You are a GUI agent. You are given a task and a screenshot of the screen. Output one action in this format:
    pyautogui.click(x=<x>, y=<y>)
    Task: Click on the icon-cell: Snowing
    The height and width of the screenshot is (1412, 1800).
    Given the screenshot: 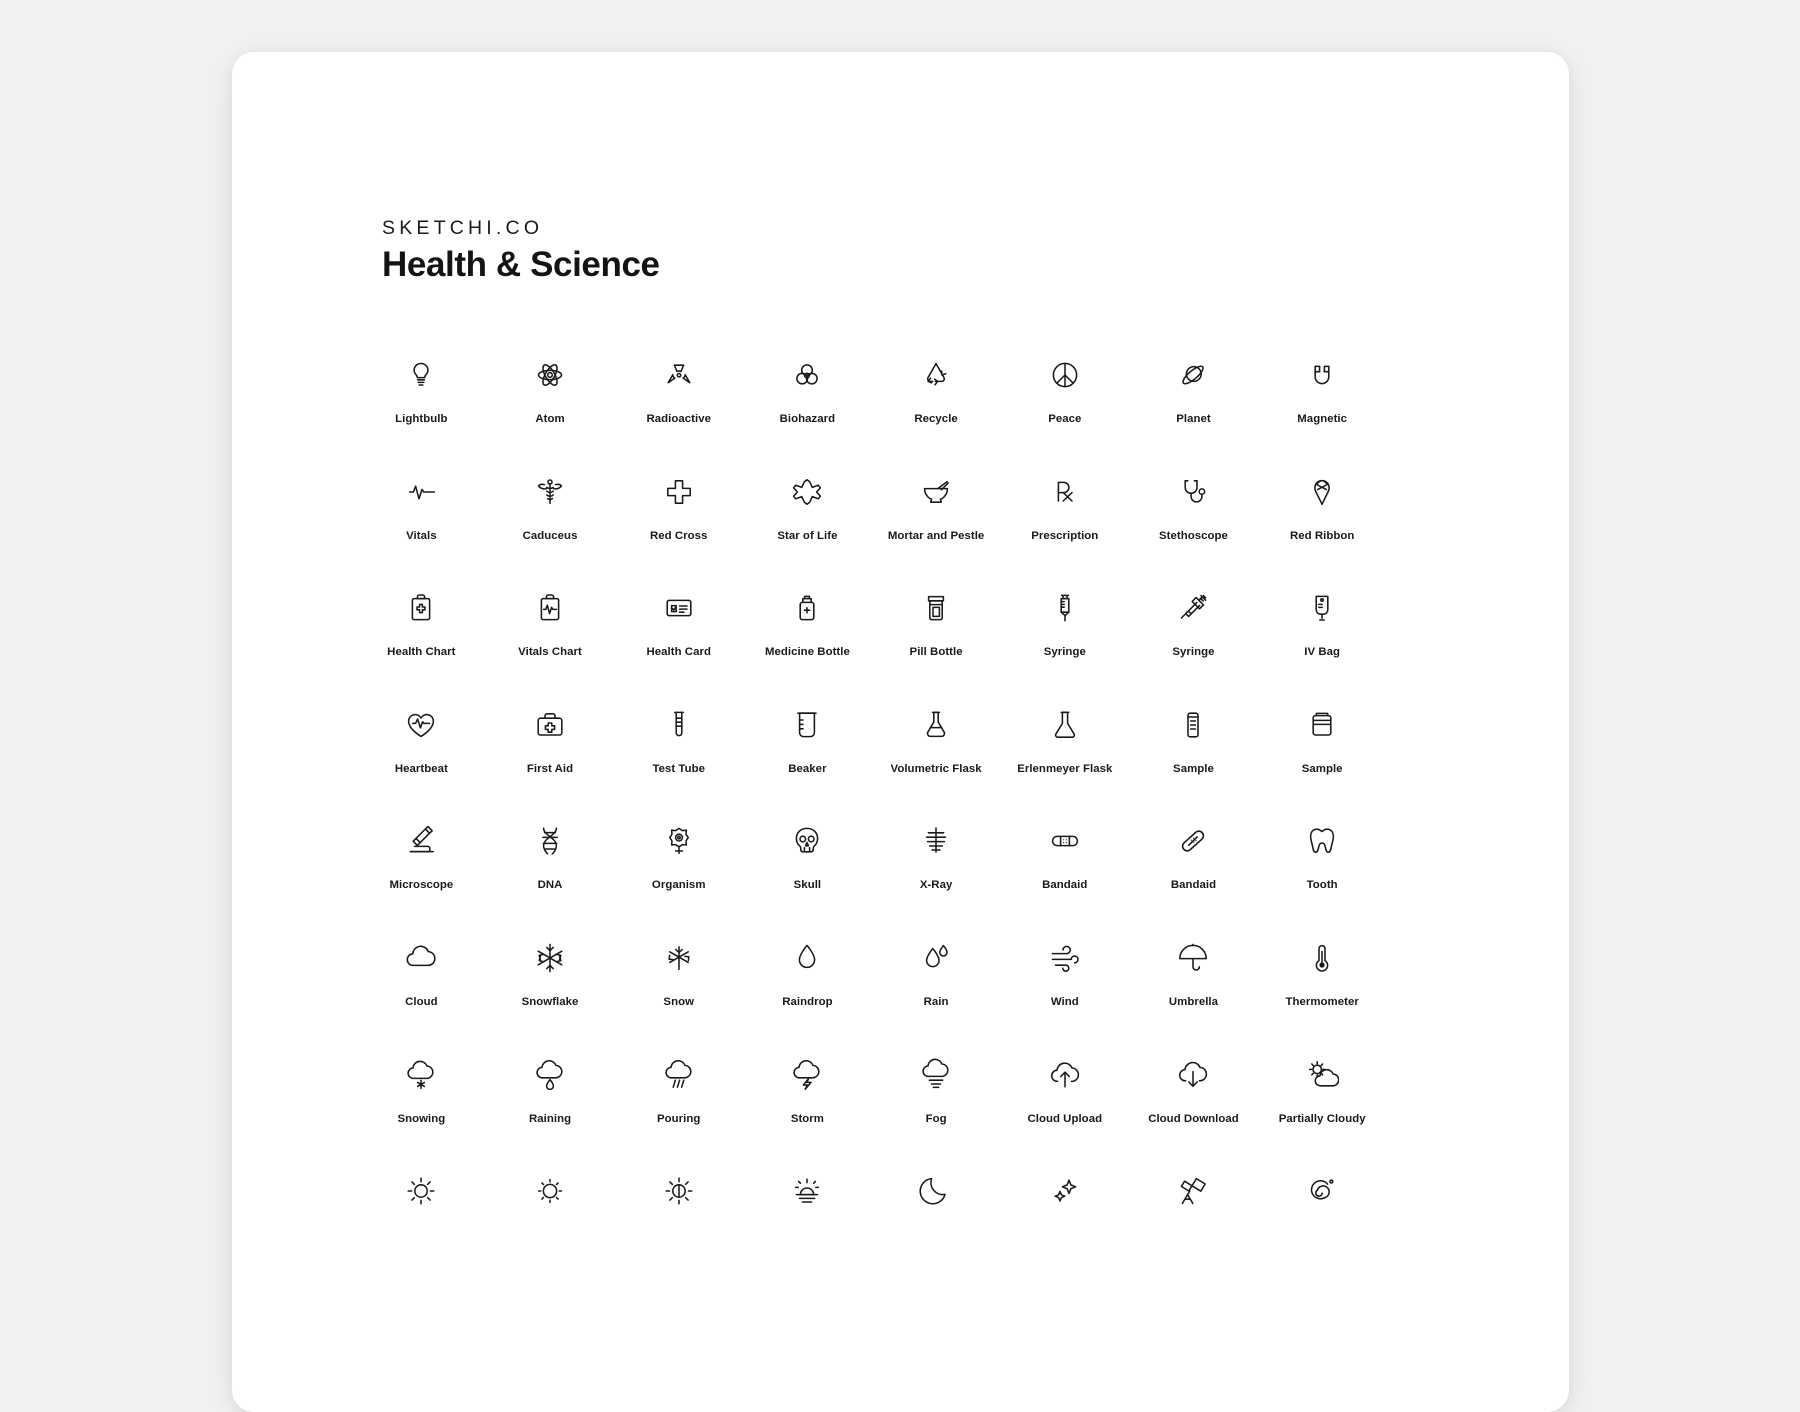 What is the action you would take?
    pyautogui.click(x=421, y=1107)
    